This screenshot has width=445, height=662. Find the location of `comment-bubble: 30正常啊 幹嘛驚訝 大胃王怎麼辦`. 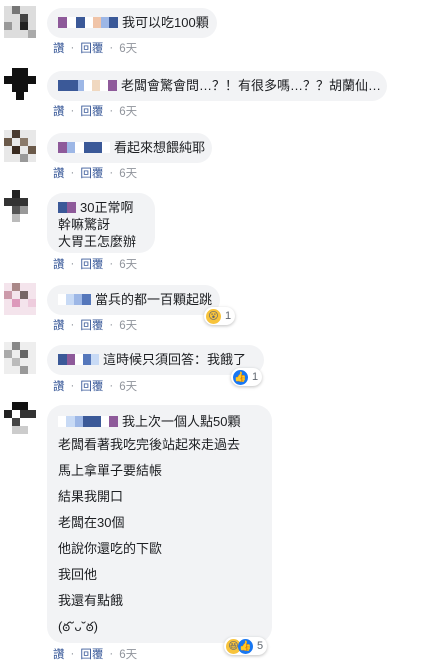

comment-bubble: 30正常啊 幹嘛驚訝 大胃王怎麼辦 is located at coordinates (101, 223).